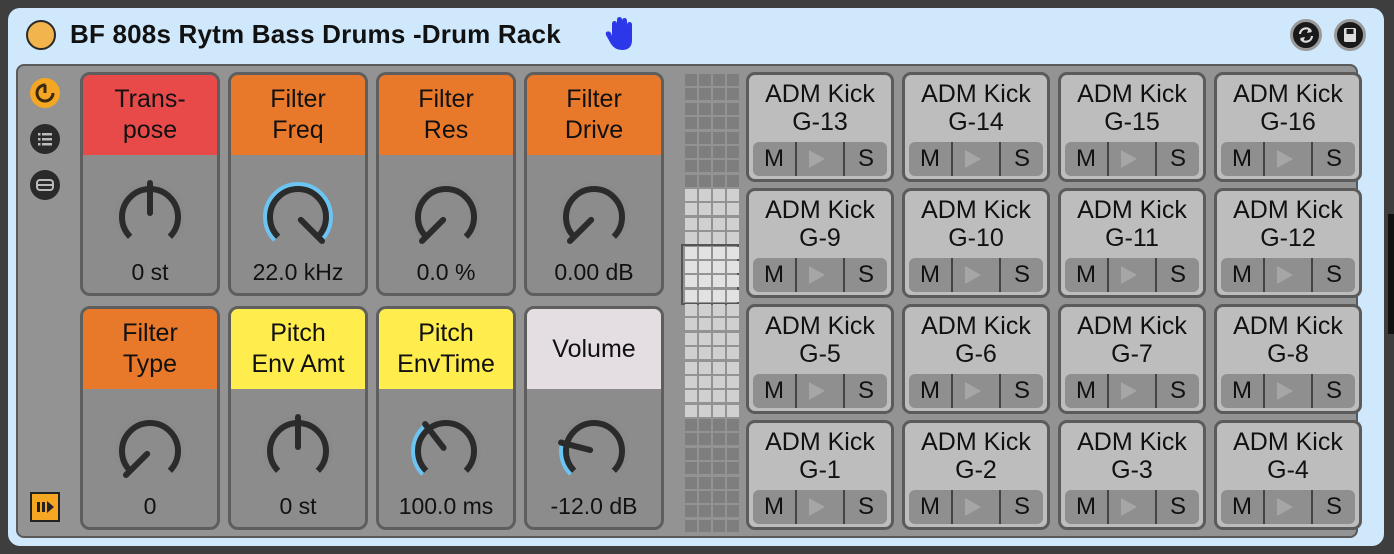  I want to click on drum-pad: ADM Kick G-16 M S, so click(1288, 127).